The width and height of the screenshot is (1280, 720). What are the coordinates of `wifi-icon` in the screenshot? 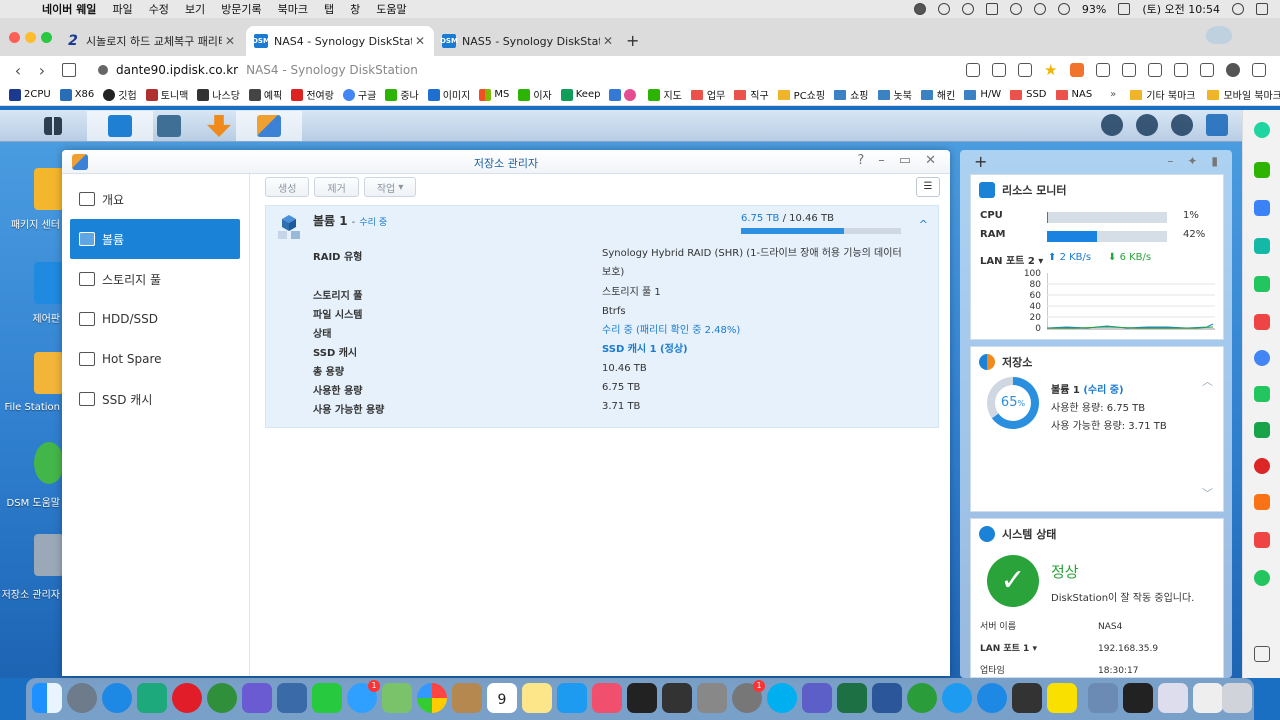 It's located at (1063, 9).